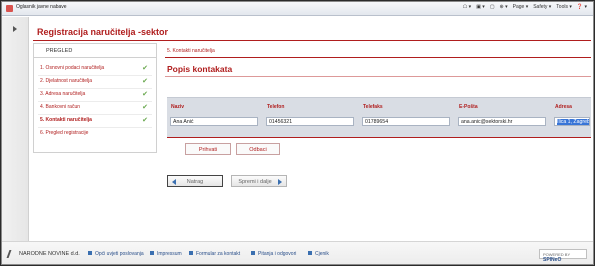 This screenshot has height=266, width=595. What do you see at coordinates (41, 7) in the screenshot?
I see `browser-tab-title: Oglasnik javne nabave` at bounding box center [41, 7].